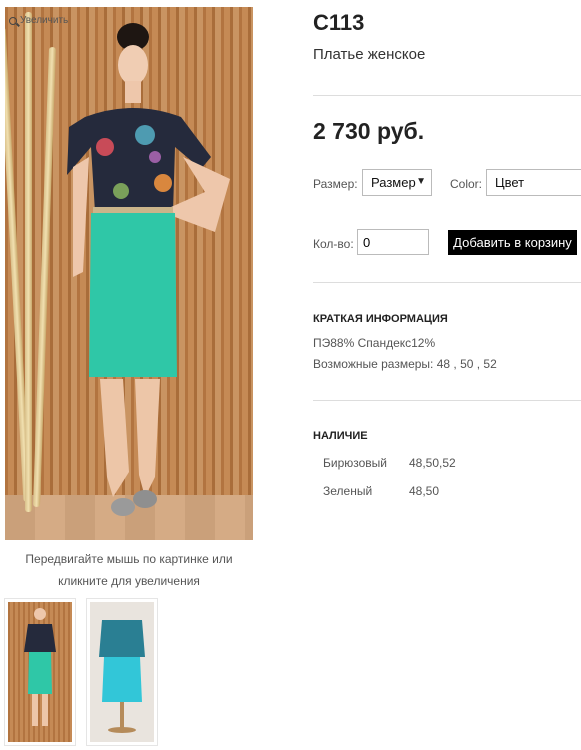  Describe the element at coordinates (393, 182) in the screenshot. I see `size-select-value: Размер` at that location.